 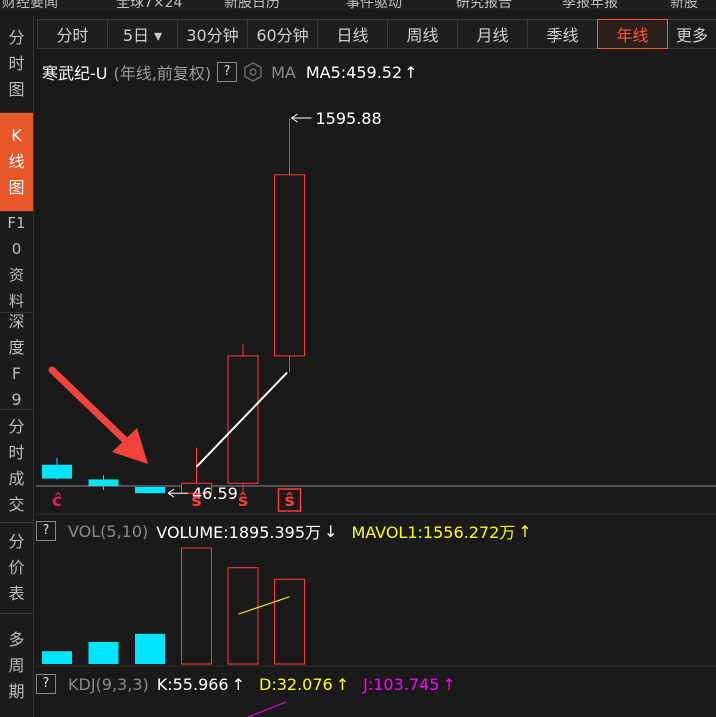 I want to click on tab-yearly: 年线, so click(x=632, y=34).